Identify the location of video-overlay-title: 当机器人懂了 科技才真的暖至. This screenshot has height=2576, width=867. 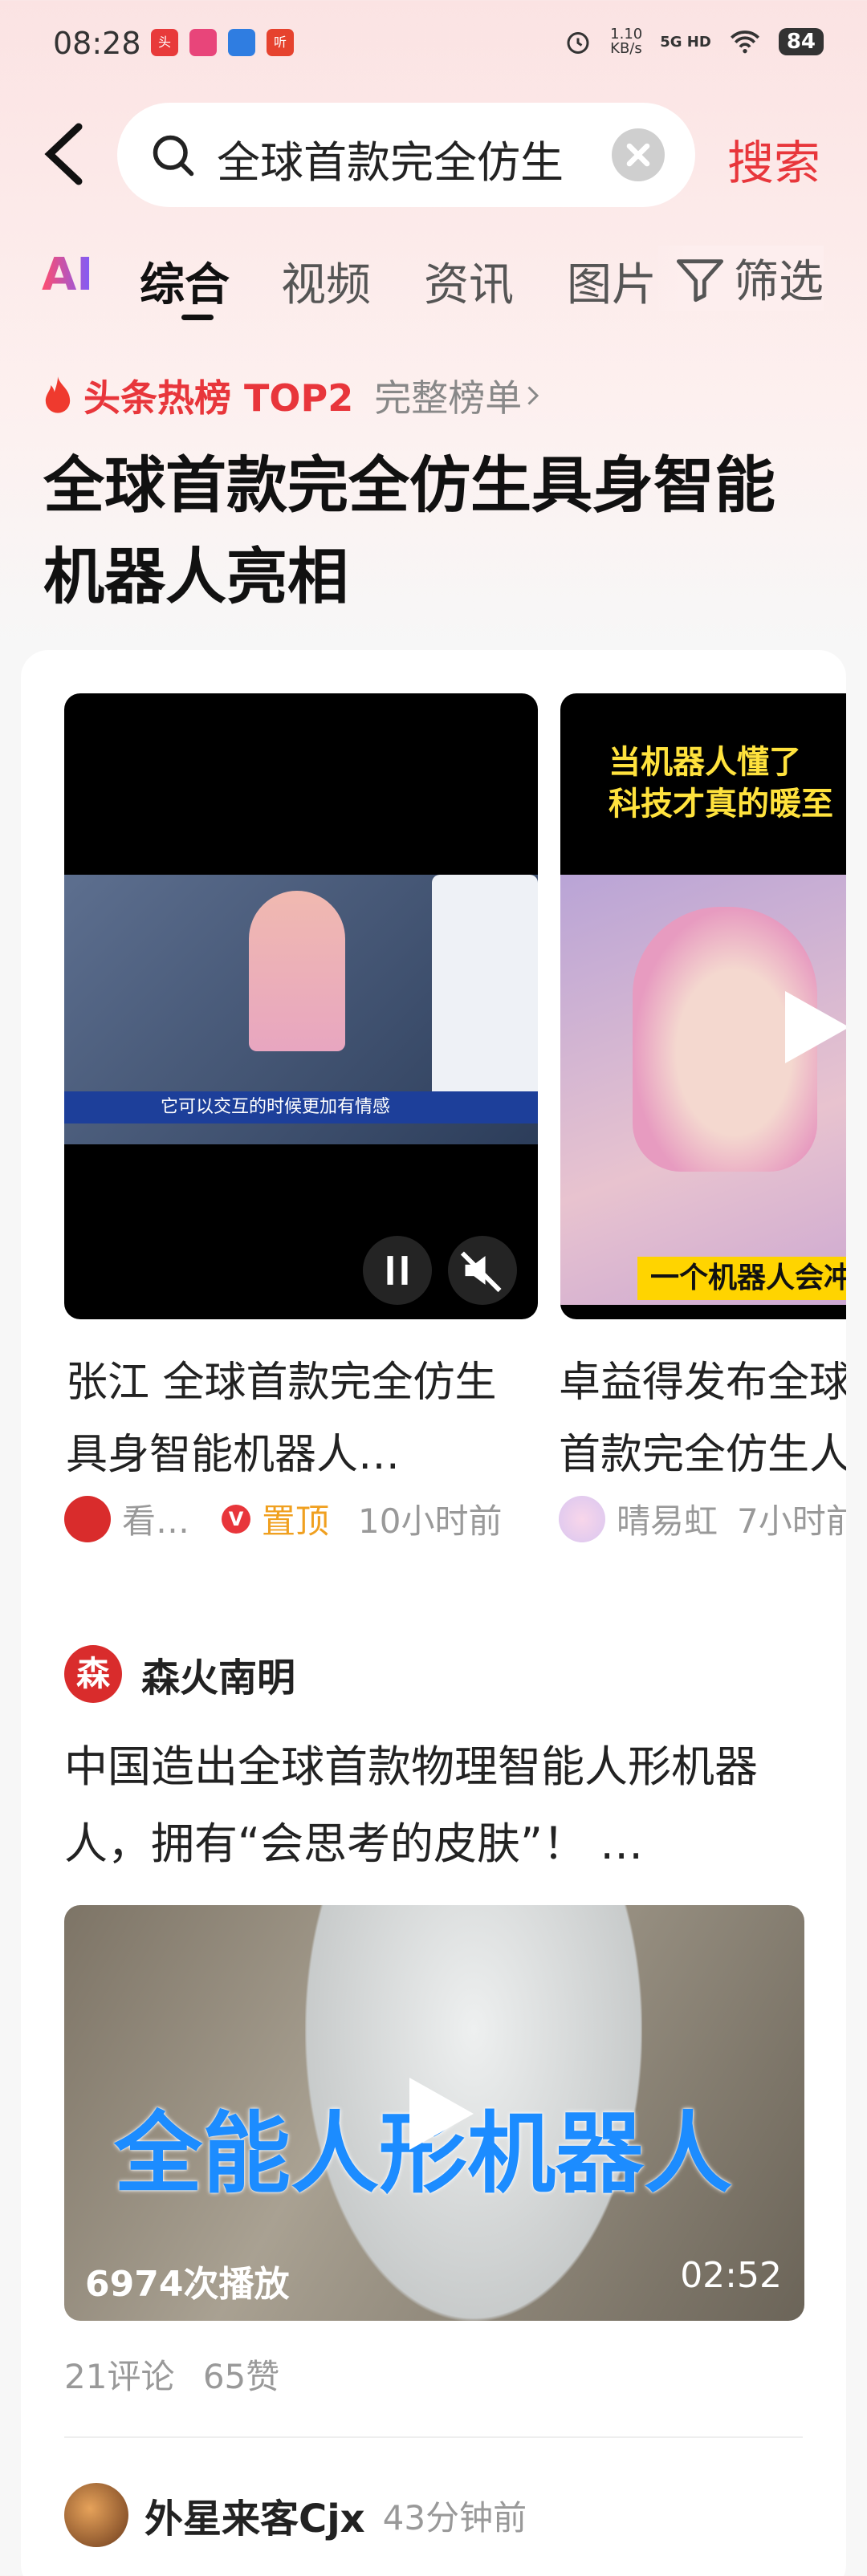
(721, 783).